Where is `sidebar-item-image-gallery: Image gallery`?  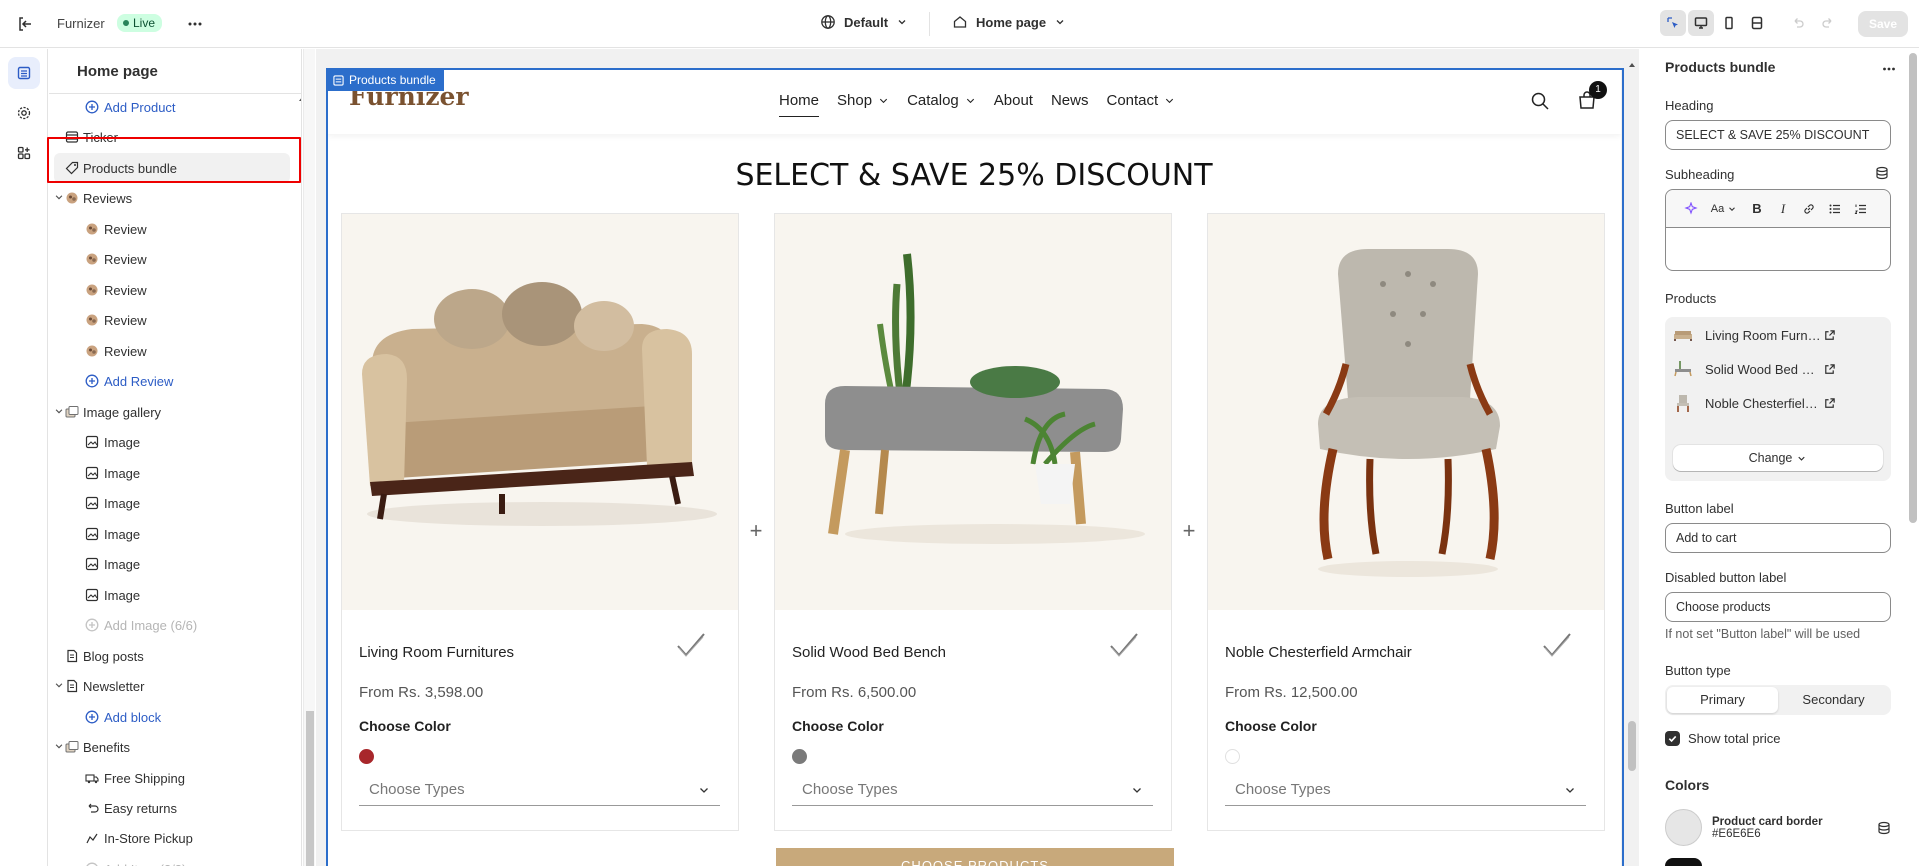 sidebar-item-image-gallery: Image gallery is located at coordinates (173, 412).